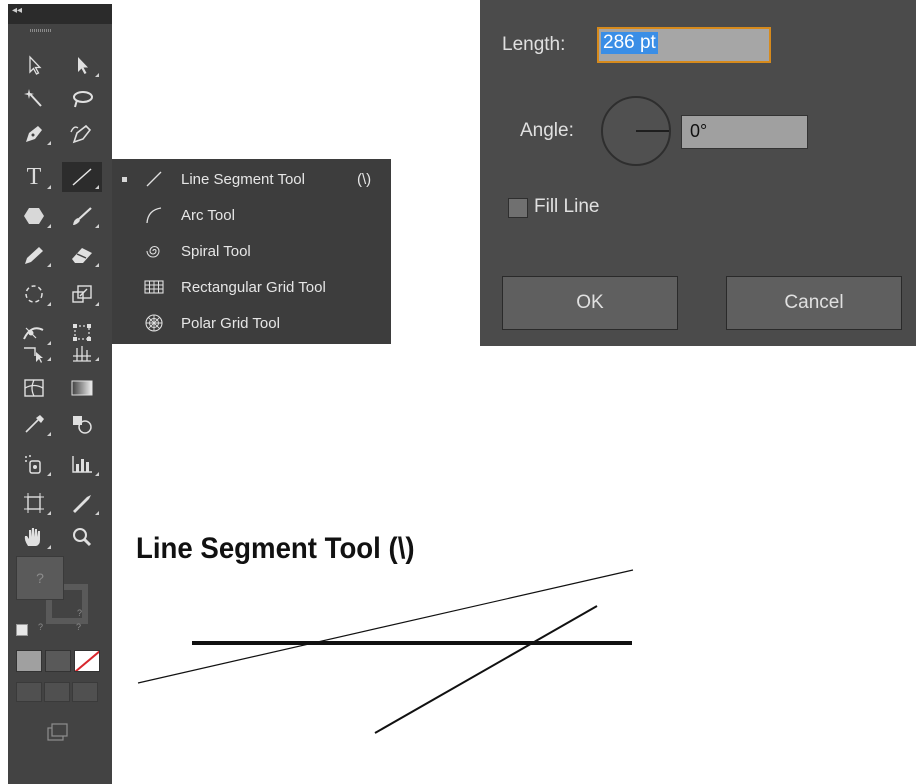  Describe the element at coordinates (486, 669) in the screenshot. I see `diagonal-line` at that location.